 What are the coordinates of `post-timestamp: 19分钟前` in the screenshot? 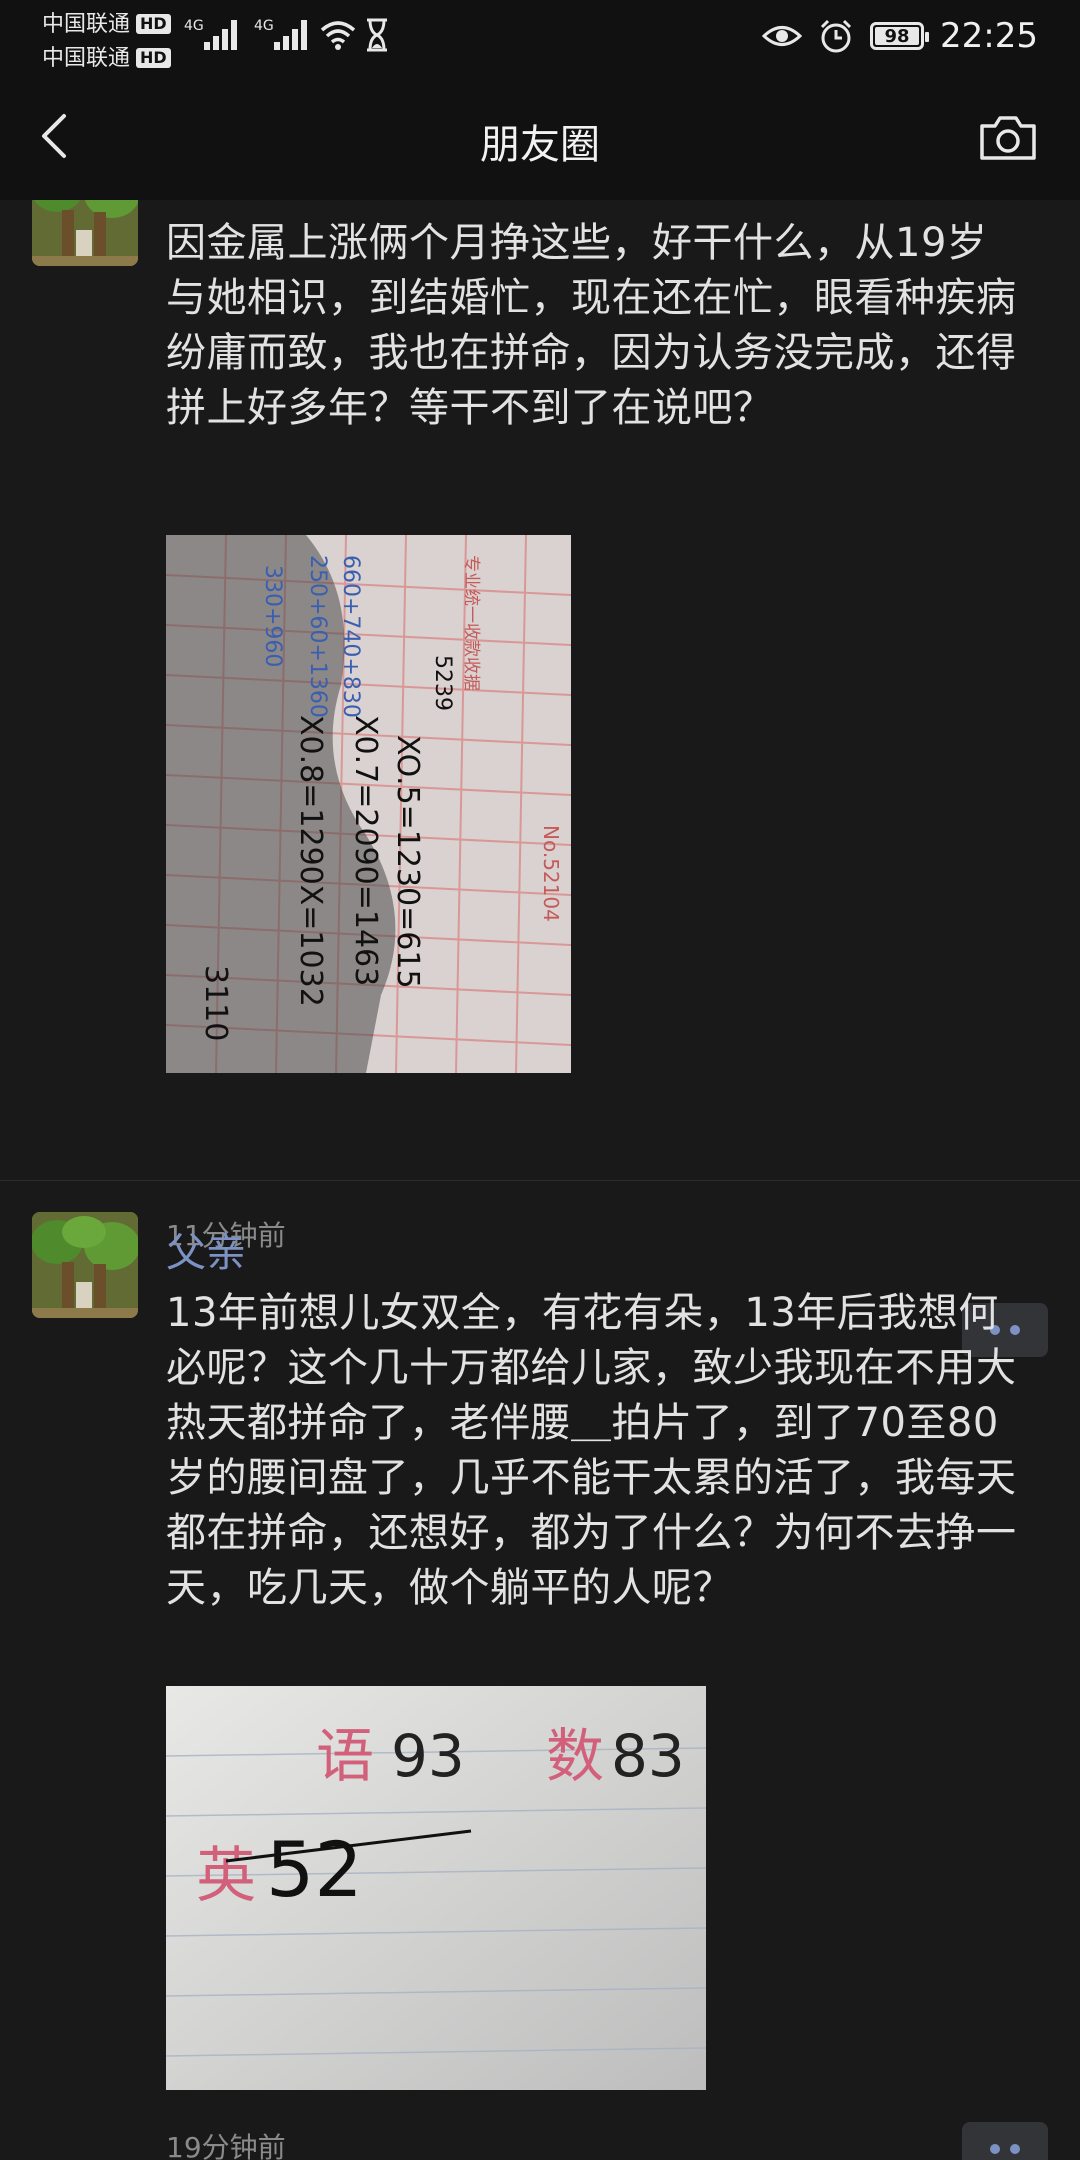 It's located at (226, 2145).